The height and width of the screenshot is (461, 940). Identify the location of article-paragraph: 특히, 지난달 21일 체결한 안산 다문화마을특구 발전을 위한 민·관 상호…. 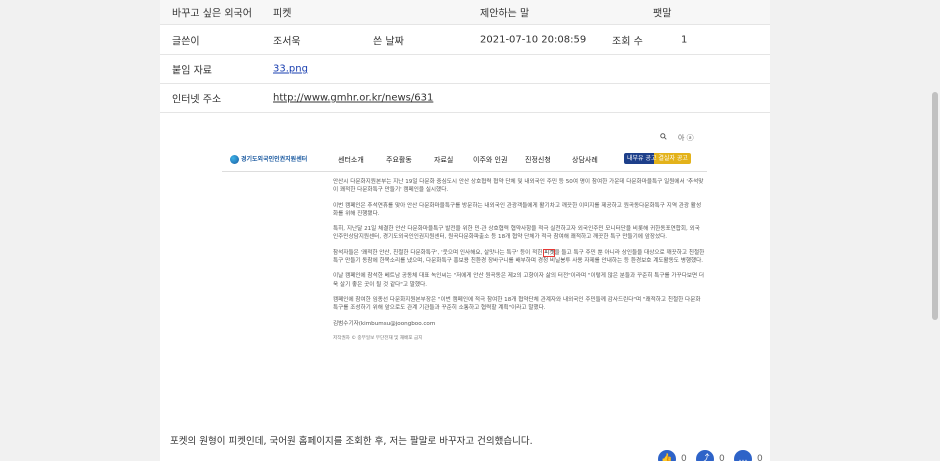
(516, 233).